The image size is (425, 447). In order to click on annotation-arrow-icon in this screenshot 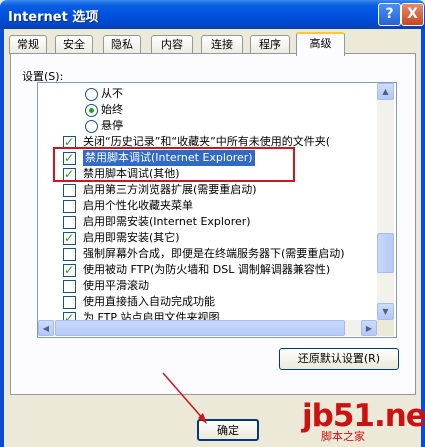, I will do `click(184, 398)`.